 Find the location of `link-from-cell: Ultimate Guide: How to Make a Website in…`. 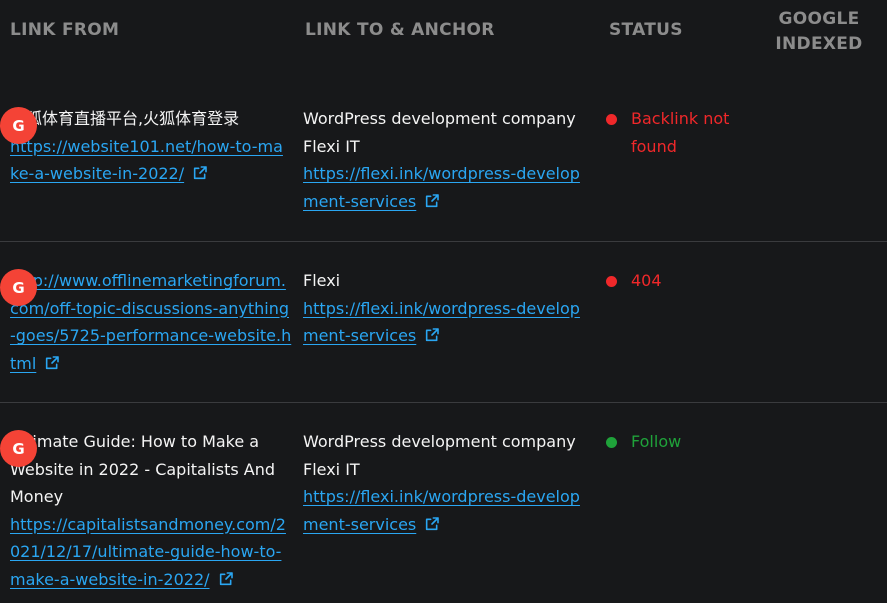

link-from-cell: Ultimate Guide: How to Make a Website in… is located at coordinates (151, 510).